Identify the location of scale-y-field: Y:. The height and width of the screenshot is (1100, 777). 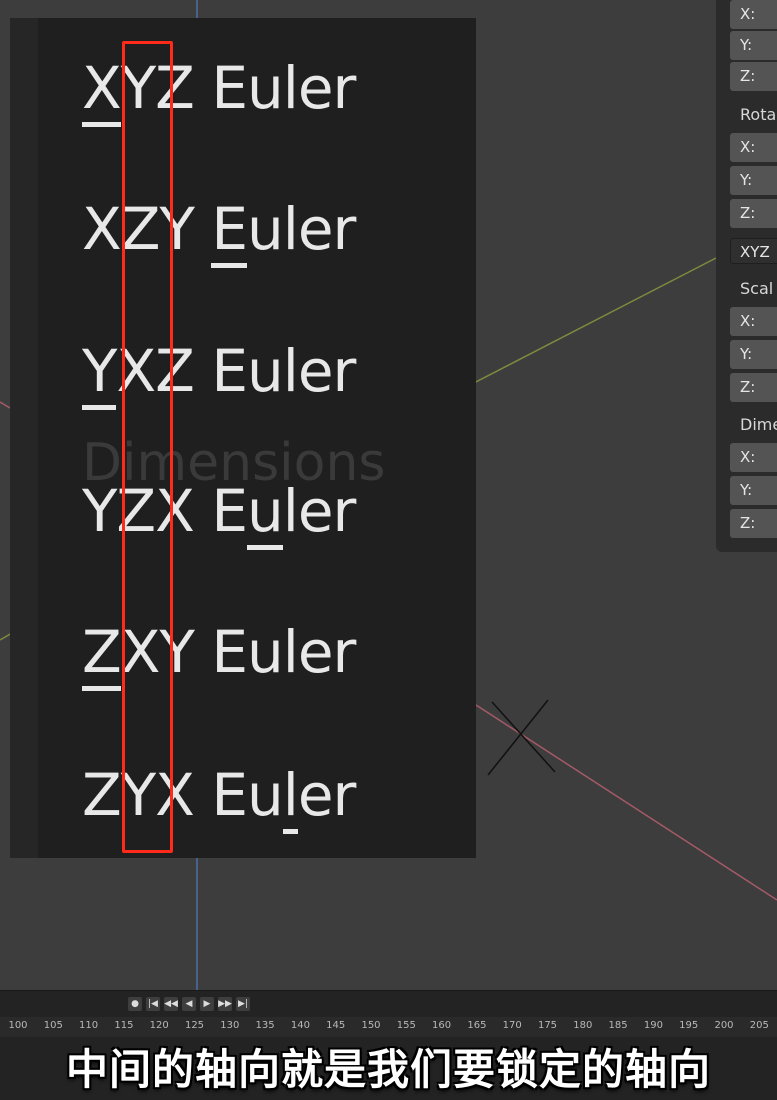
(753, 354).